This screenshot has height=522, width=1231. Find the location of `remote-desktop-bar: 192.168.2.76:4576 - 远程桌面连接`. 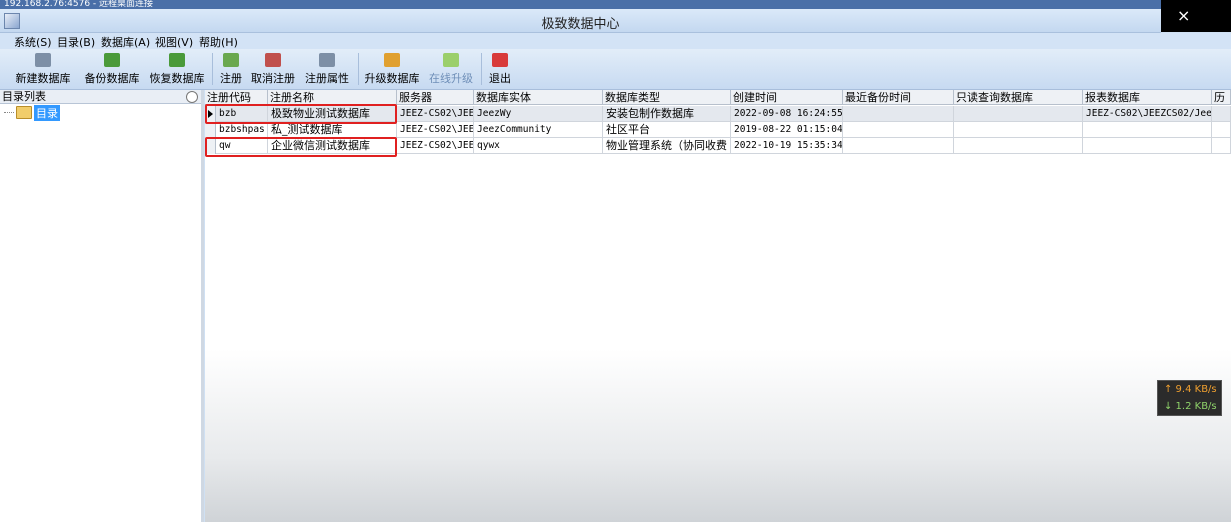

remote-desktop-bar: 192.168.2.76:4576 - 远程桌面连接 is located at coordinates (615, 4).